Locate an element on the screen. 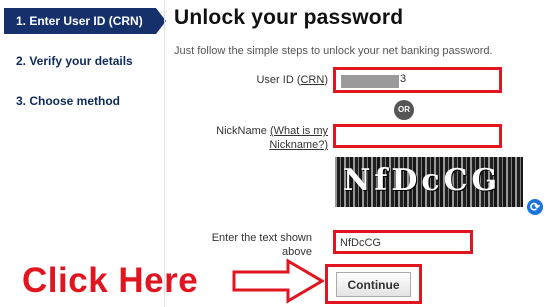 The image size is (550, 307). userid-masked-value is located at coordinates (370, 81).